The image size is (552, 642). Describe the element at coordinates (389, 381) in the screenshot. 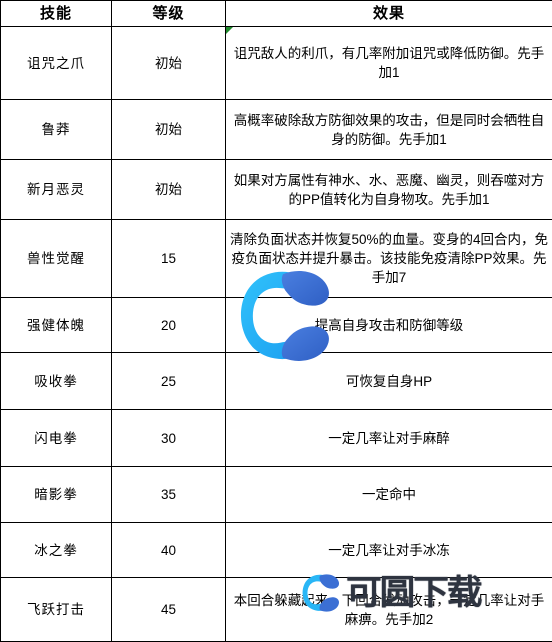

I see `skill-effect-cell: 可恢复自身HP` at that location.